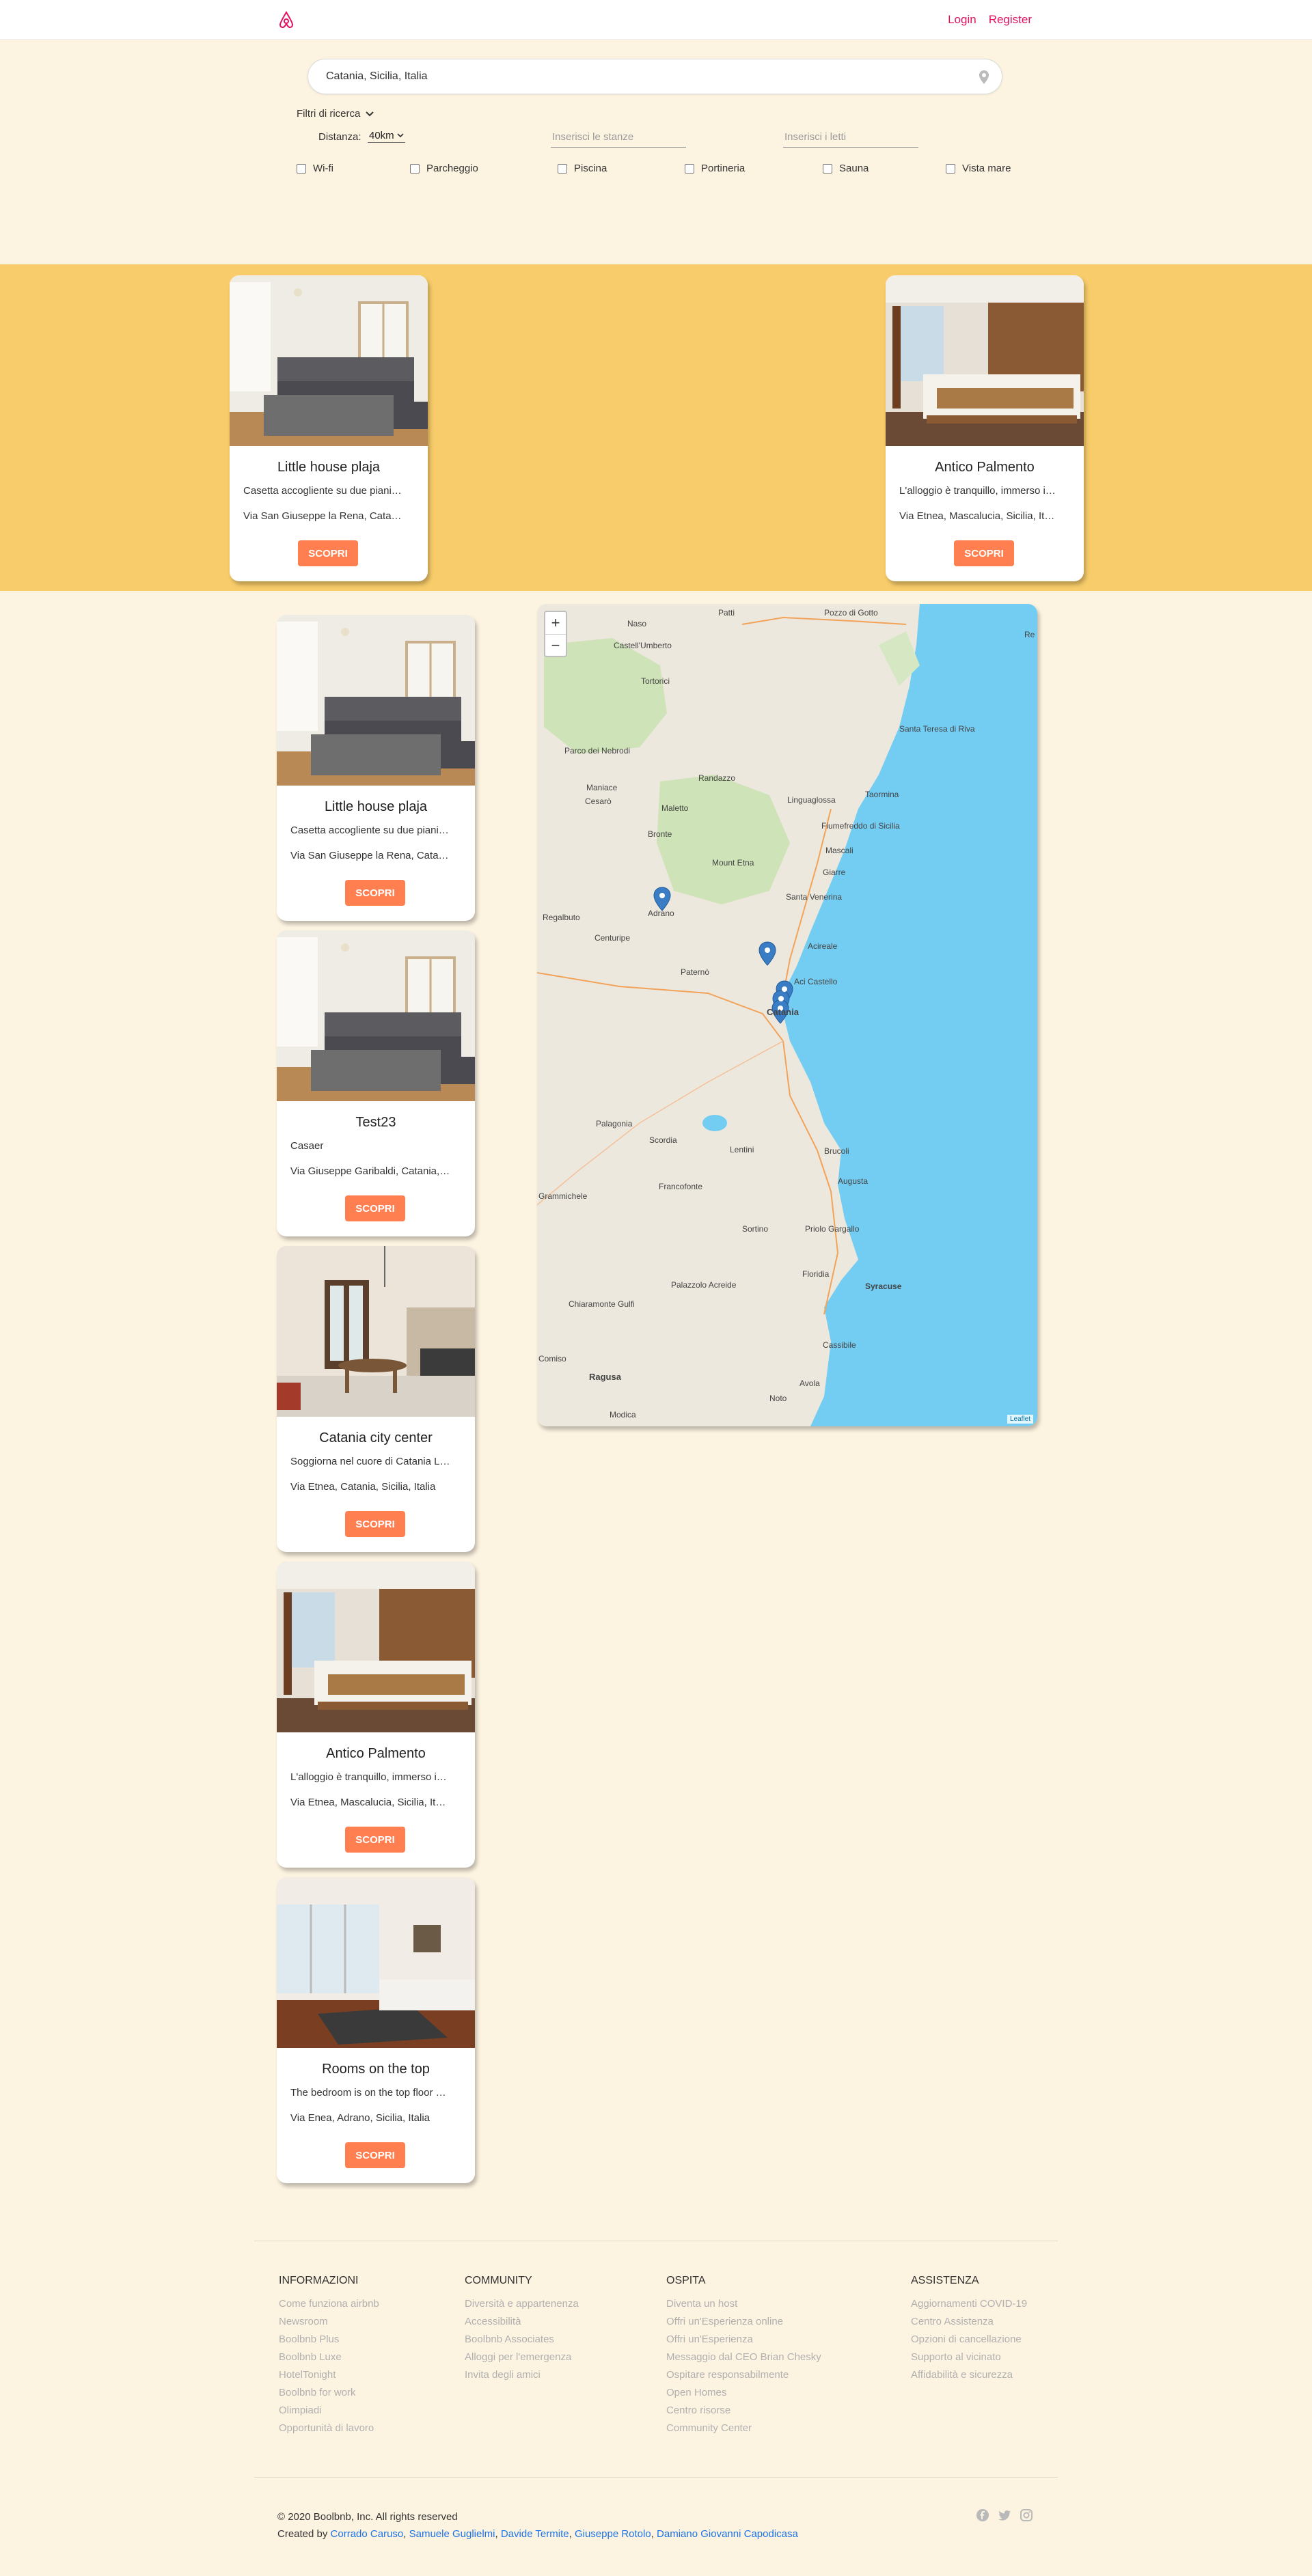  I want to click on copyright-text: © 2020 Boolbnb, Inc. All rights reserved, so click(367, 2517).